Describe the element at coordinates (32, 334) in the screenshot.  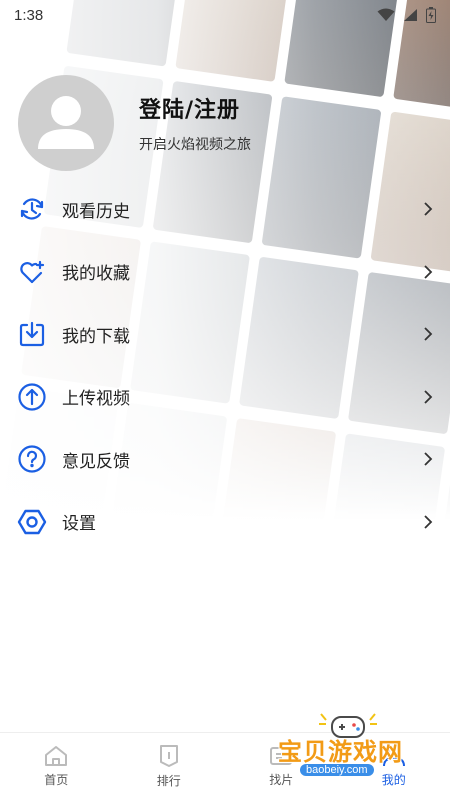
I see `download-icon` at that location.